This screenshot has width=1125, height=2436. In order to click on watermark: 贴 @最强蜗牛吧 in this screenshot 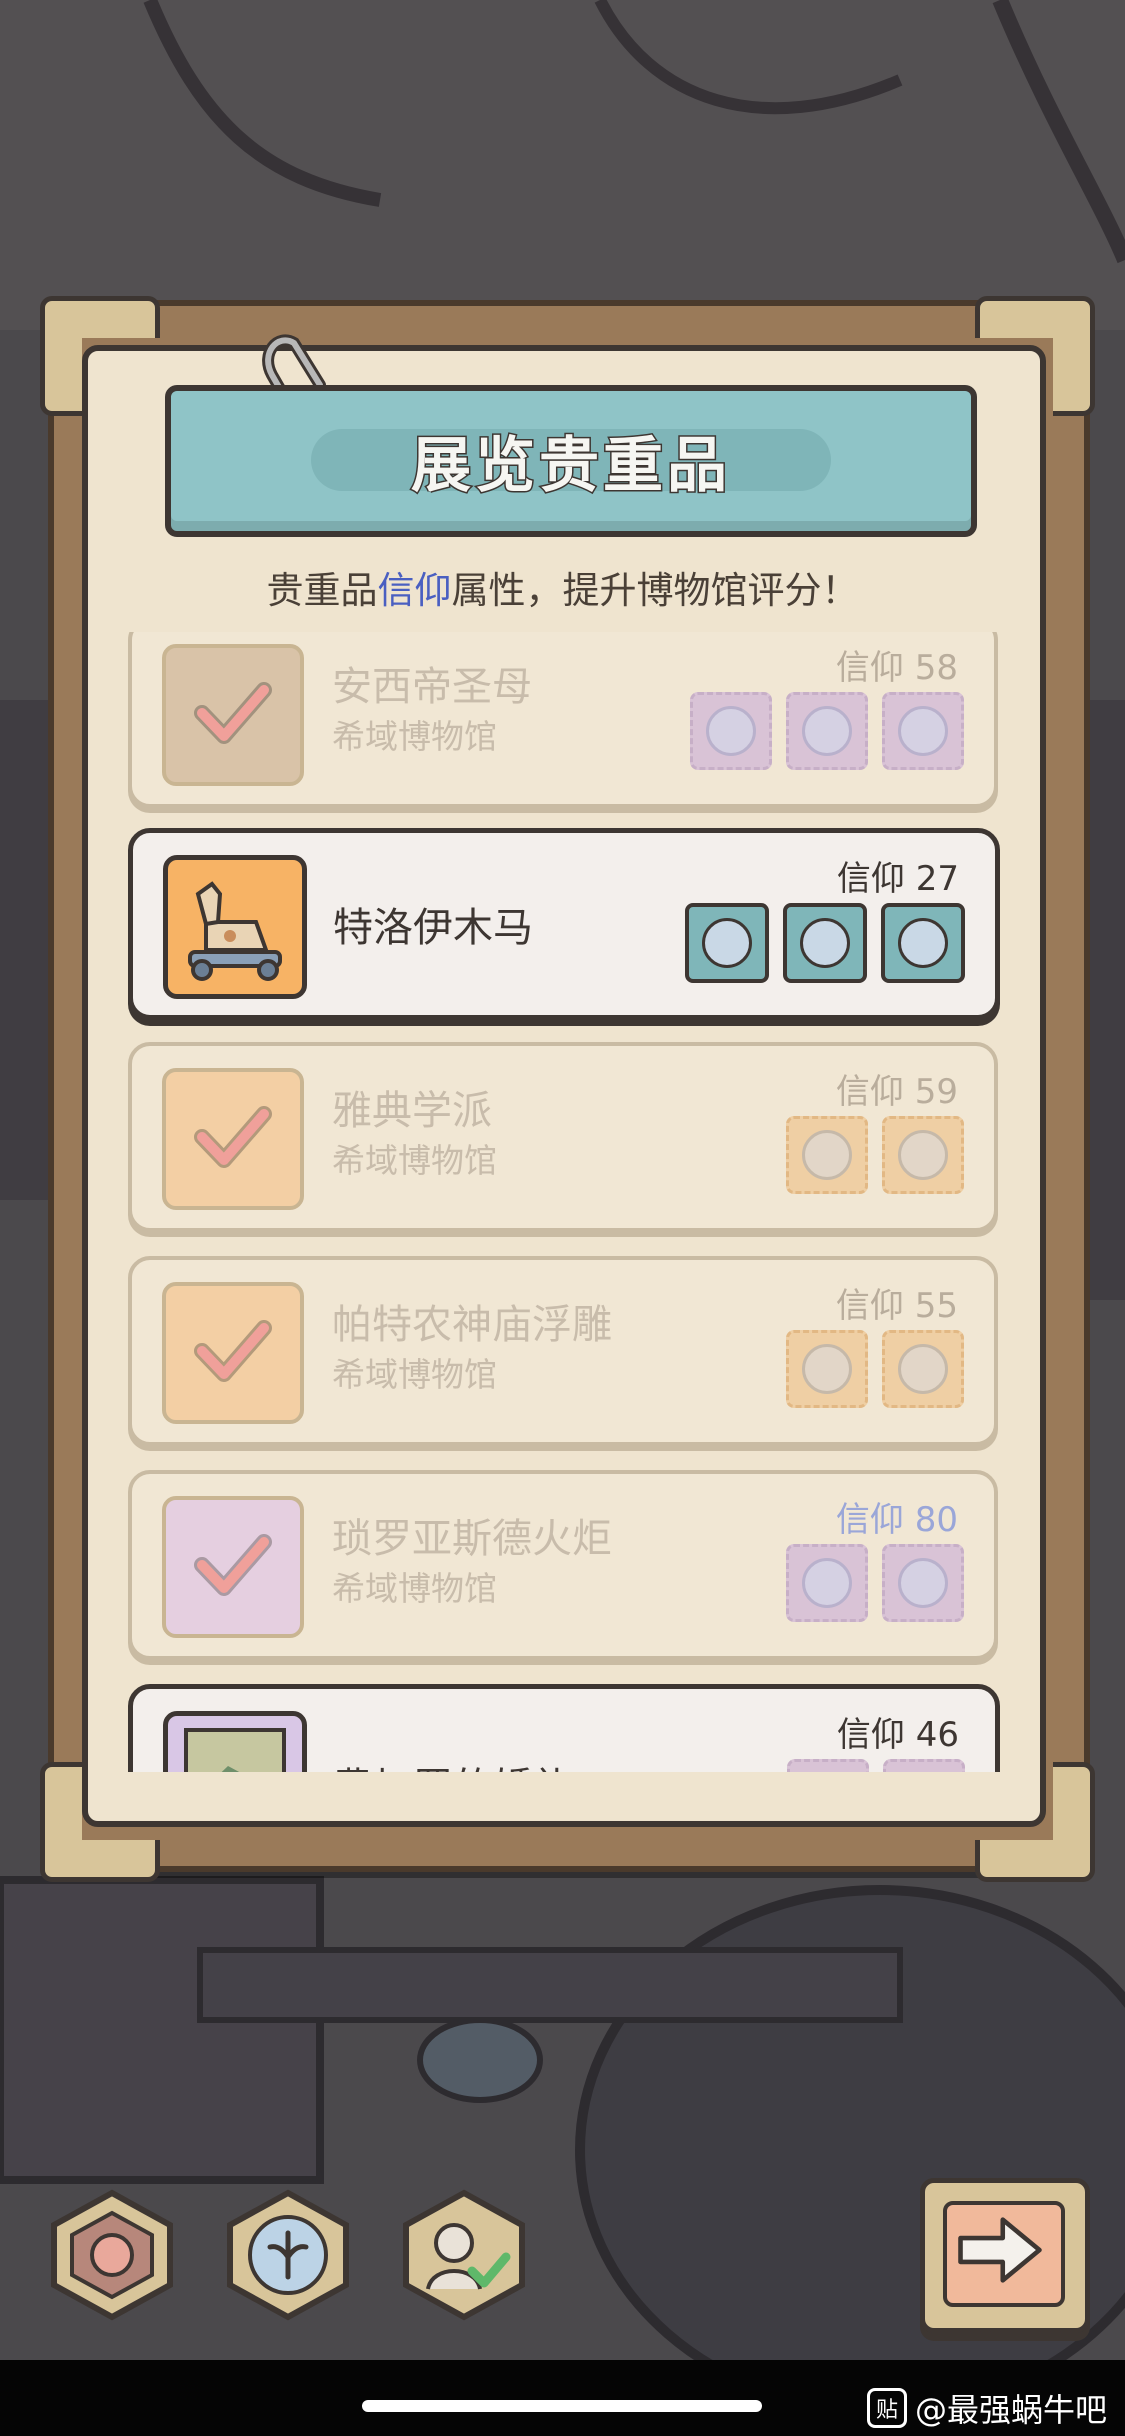, I will do `click(986, 2408)`.